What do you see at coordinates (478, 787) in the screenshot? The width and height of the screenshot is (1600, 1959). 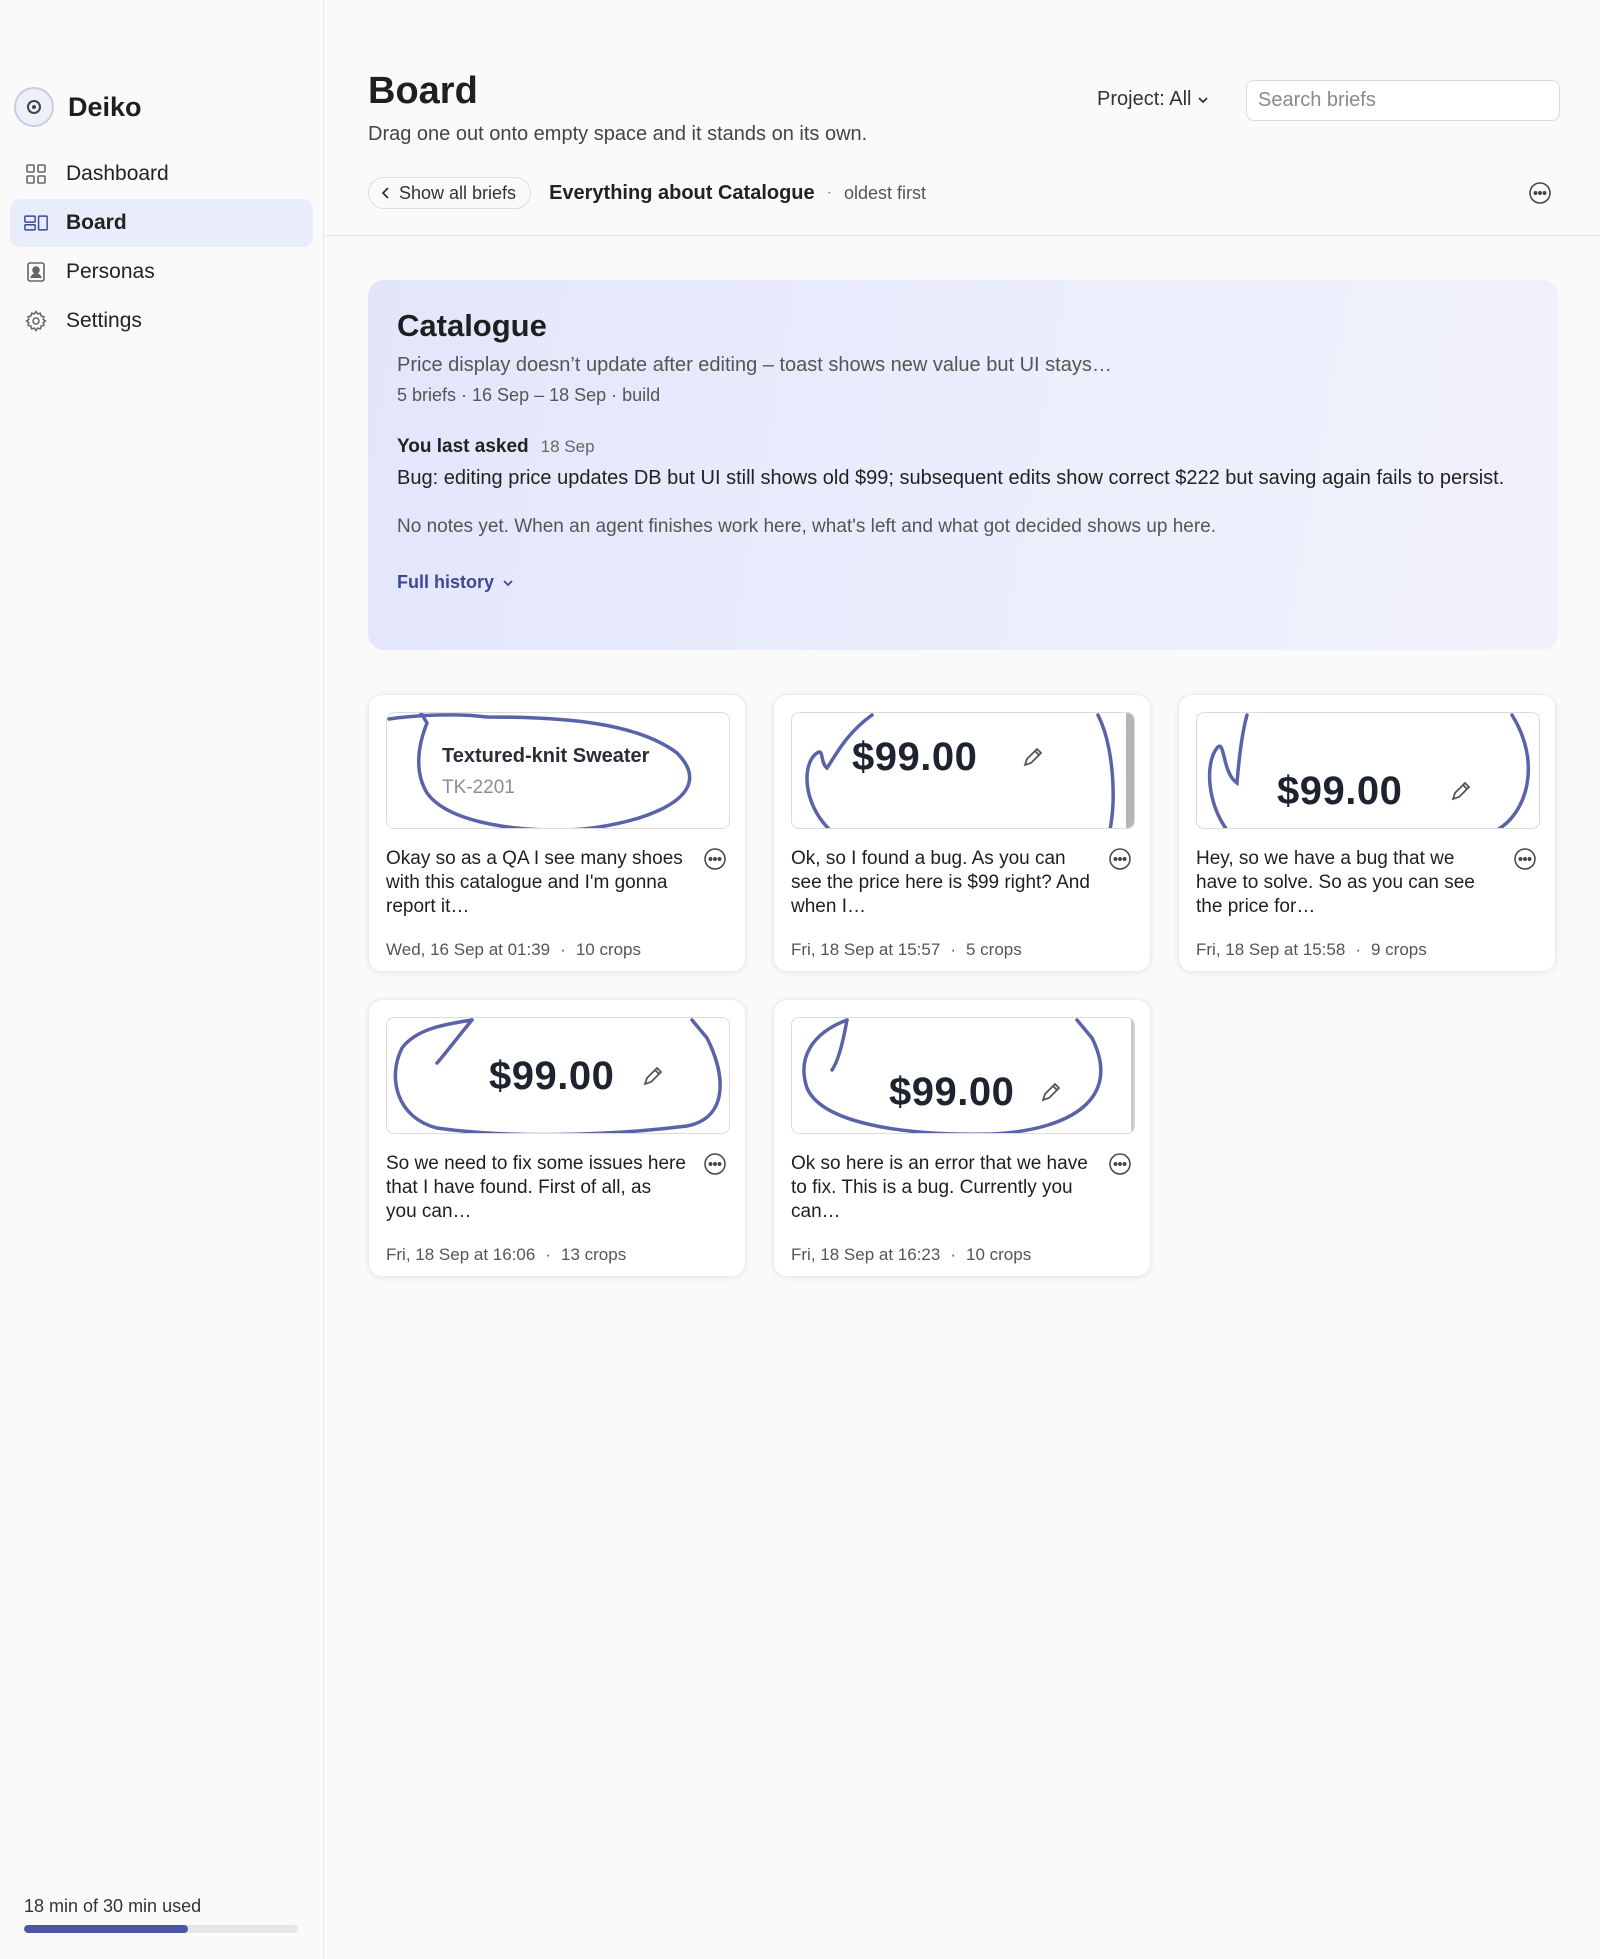 I see `product-sku: TK-2201` at bounding box center [478, 787].